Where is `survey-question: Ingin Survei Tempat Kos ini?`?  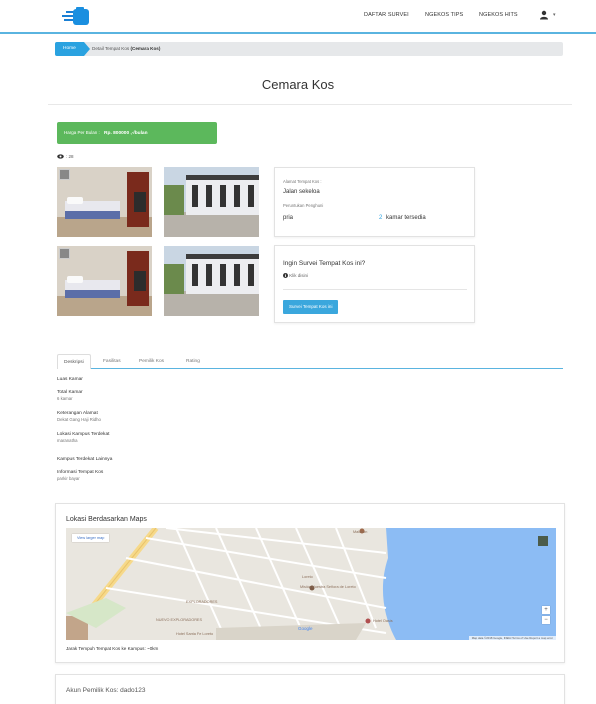
survey-question: Ingin Survei Tempat Kos ini? is located at coordinates (324, 263).